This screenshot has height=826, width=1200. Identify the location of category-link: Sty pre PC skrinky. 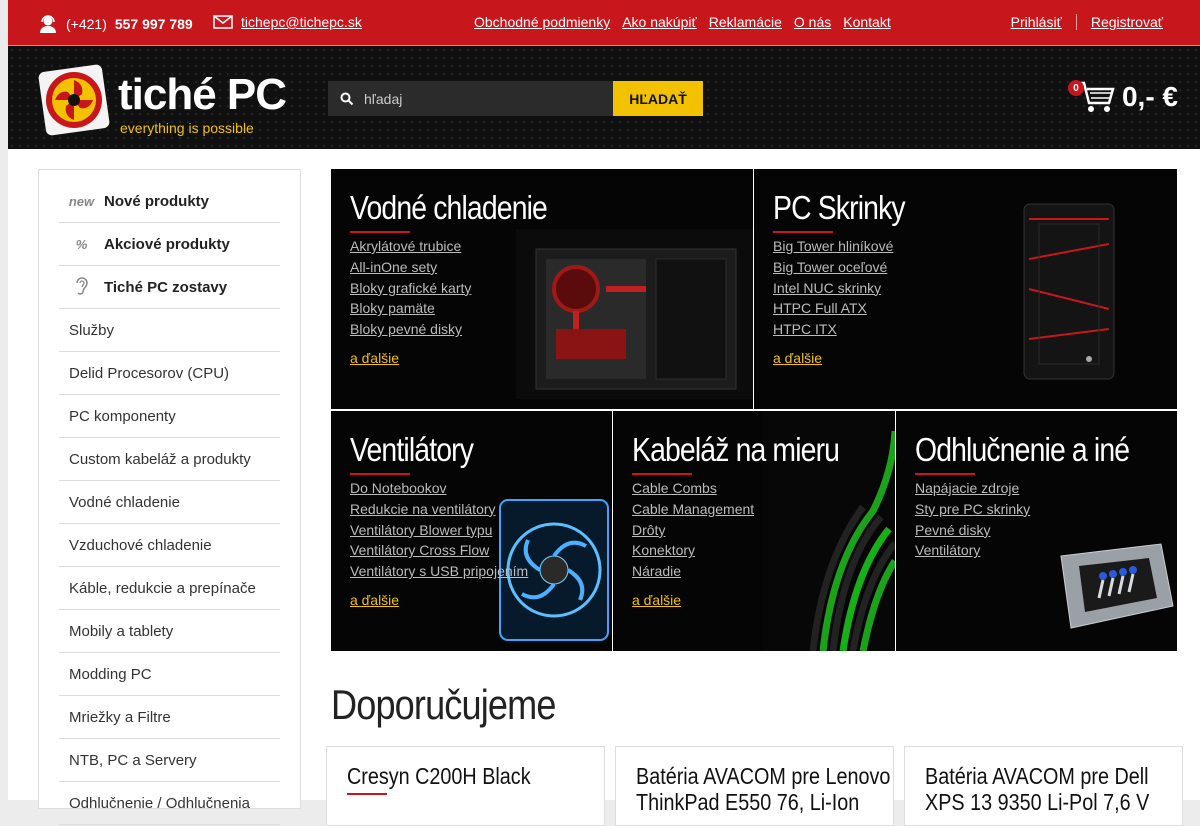
(972, 509).